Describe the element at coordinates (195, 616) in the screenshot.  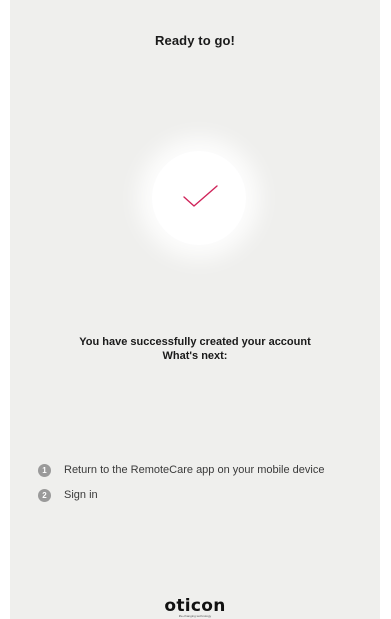
I see `logo-tagline: life-changing technology` at that location.